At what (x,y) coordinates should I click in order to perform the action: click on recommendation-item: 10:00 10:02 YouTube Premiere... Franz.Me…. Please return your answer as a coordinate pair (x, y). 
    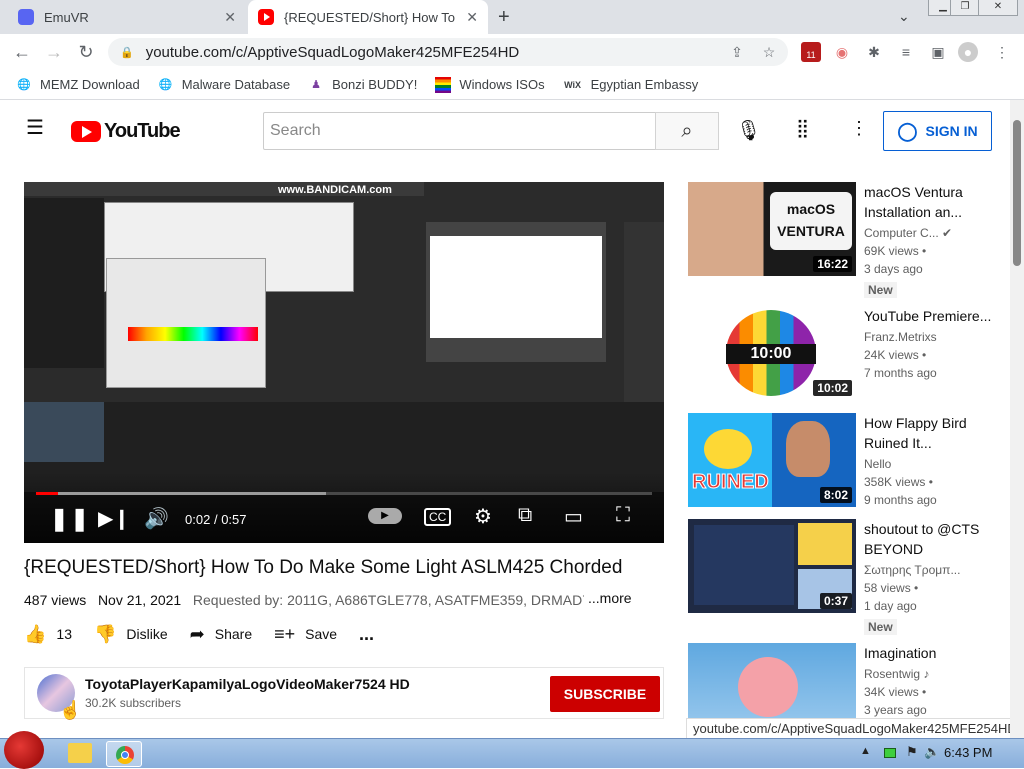
    Looking at the image, I should click on (848, 354).